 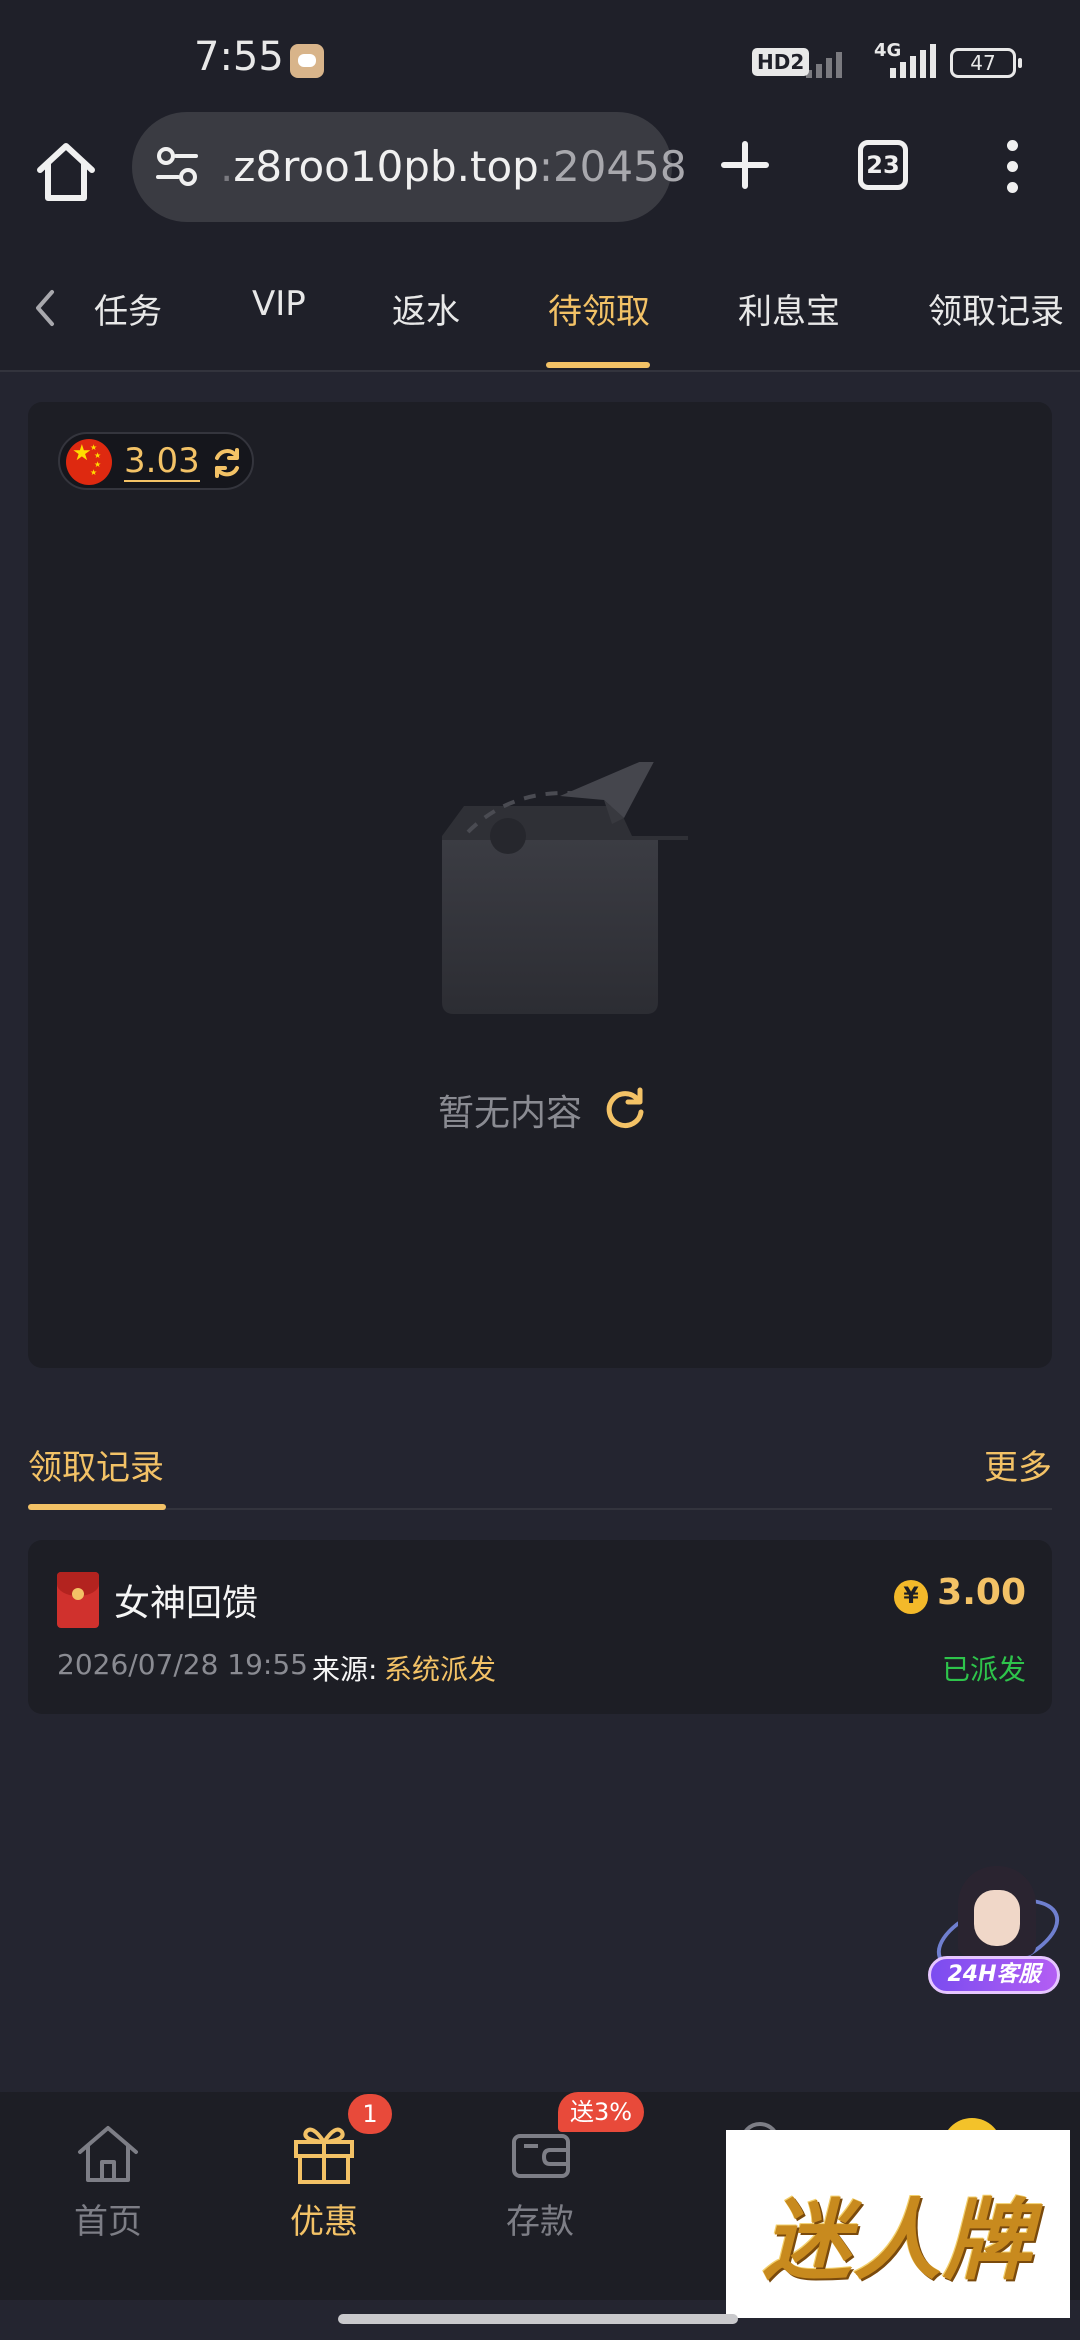 What do you see at coordinates (994, 1975) in the screenshot?
I see `service-badge: 24H客服` at bounding box center [994, 1975].